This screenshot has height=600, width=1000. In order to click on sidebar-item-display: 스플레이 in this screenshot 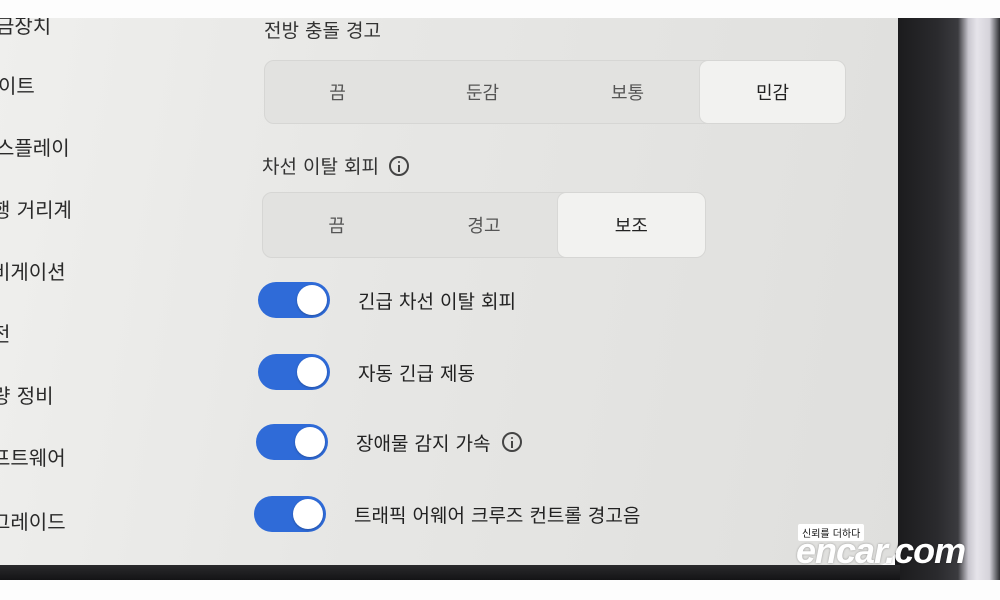, I will do `click(35, 146)`.